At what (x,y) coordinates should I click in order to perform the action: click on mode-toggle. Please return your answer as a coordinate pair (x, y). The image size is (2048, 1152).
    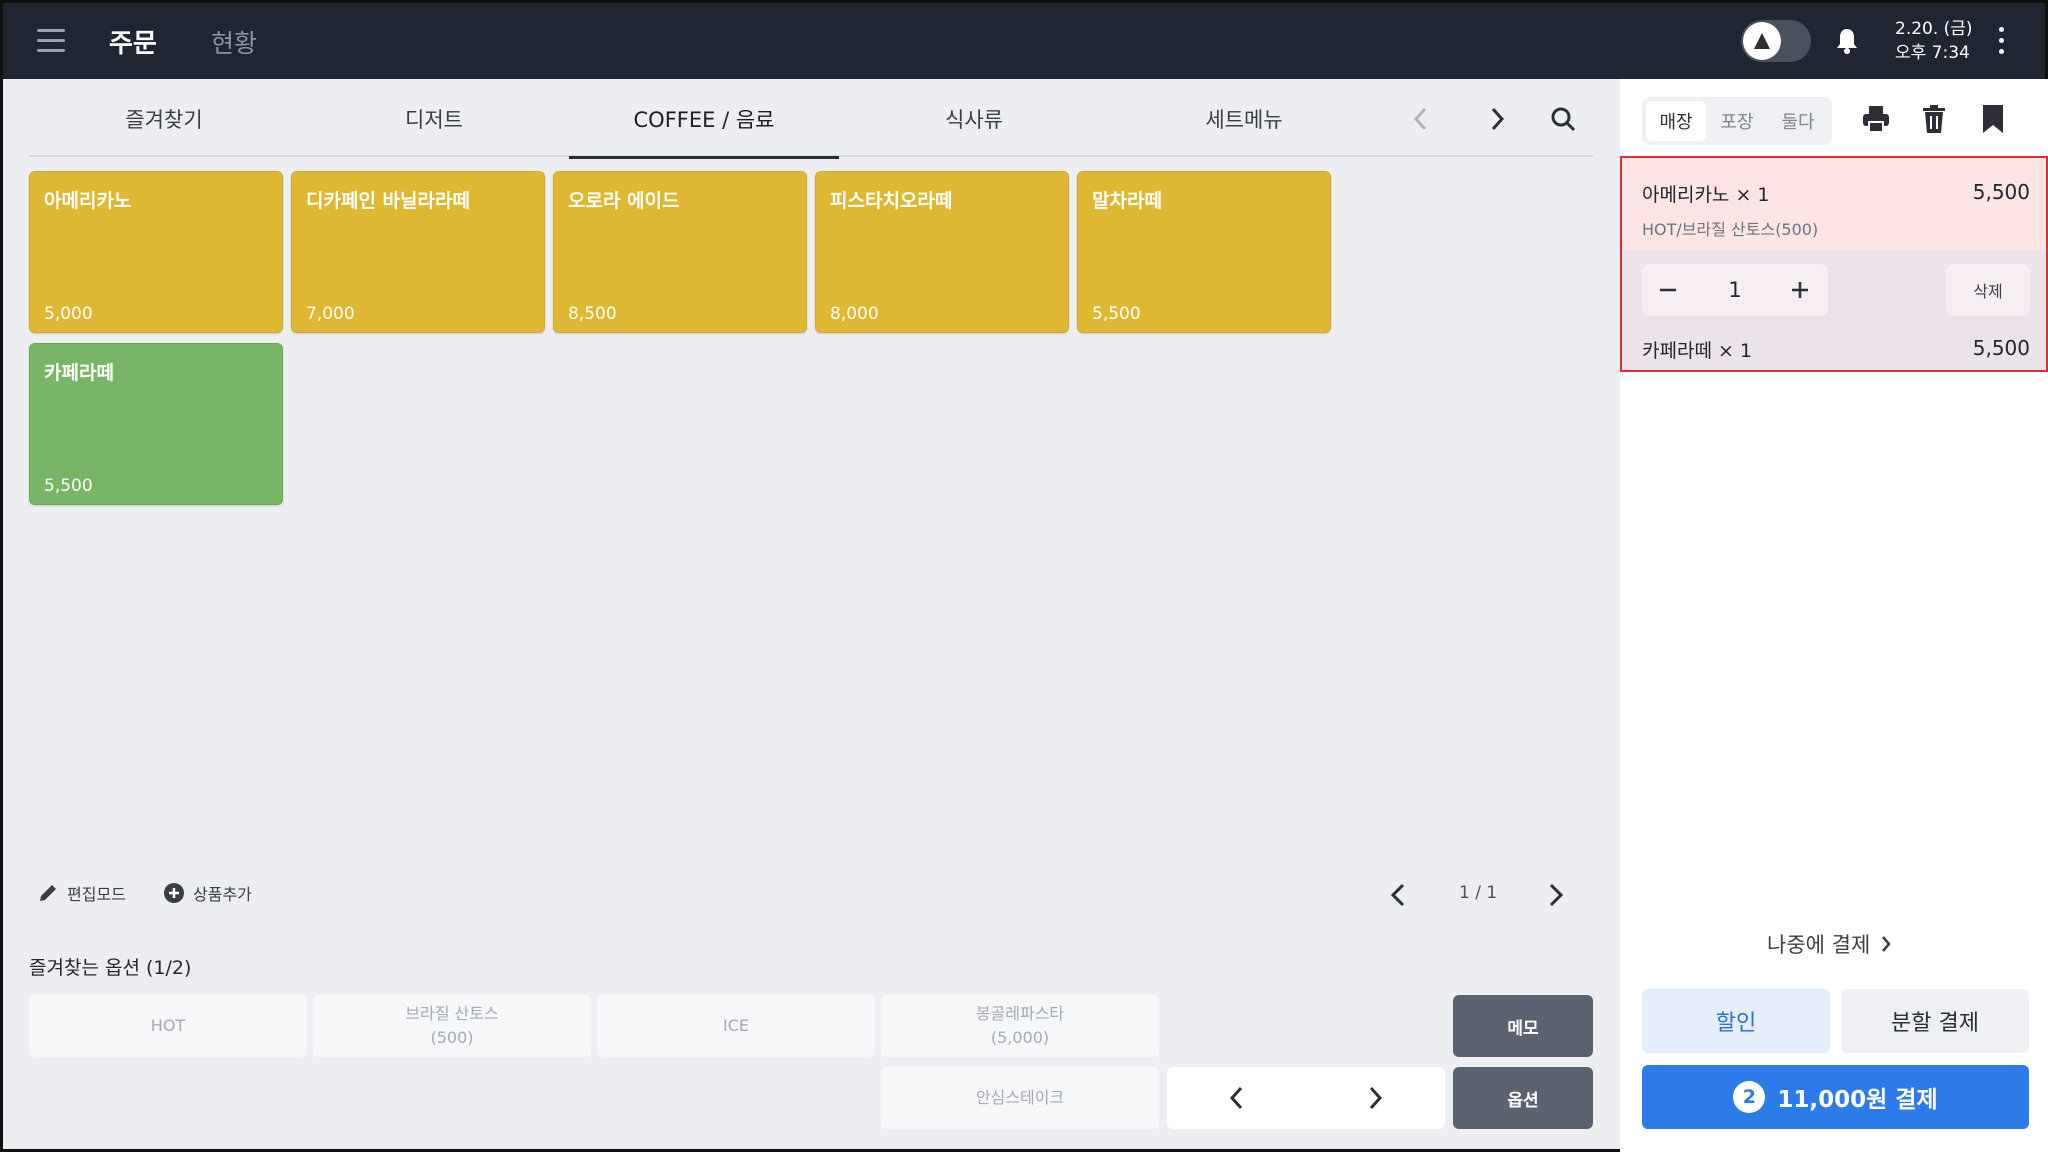
    Looking at the image, I should click on (1776, 41).